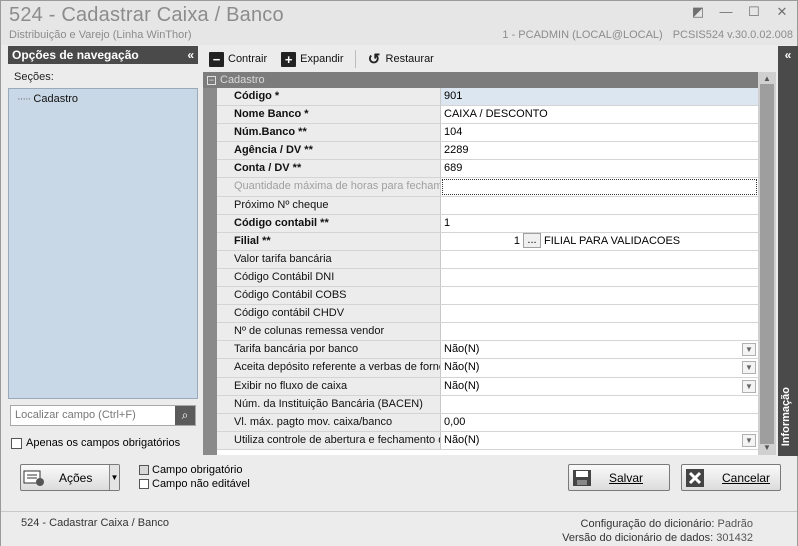 The width and height of the screenshot is (798, 546). I want to click on filial-field: 1... FILIAL PARA VALIDACOES, so click(599, 241).